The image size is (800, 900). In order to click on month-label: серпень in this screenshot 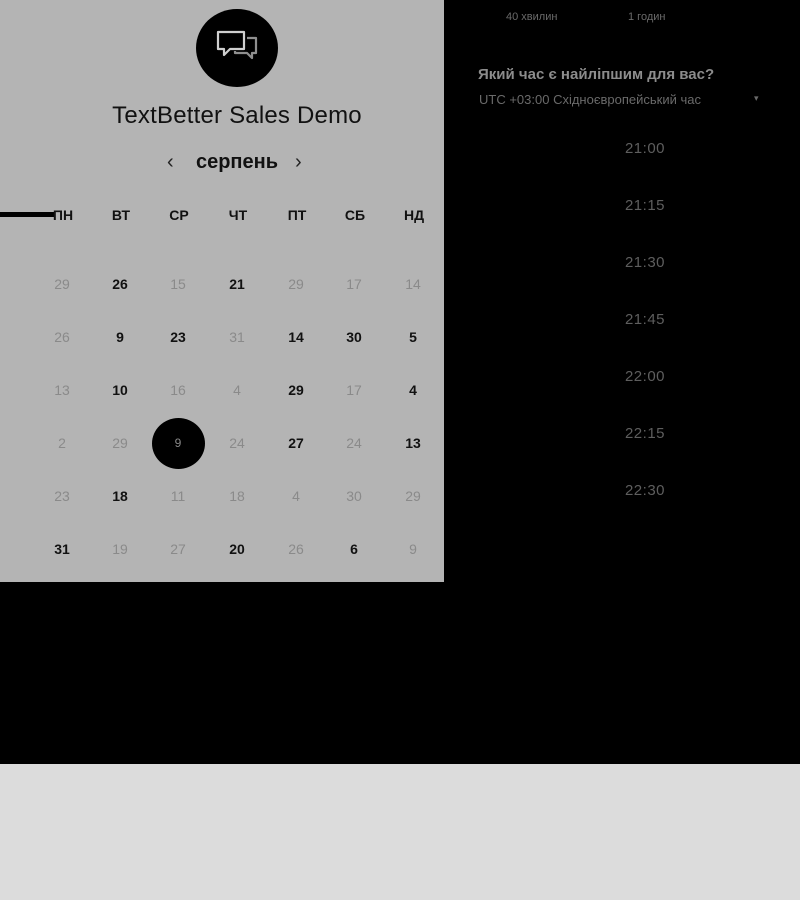, I will do `click(237, 162)`.